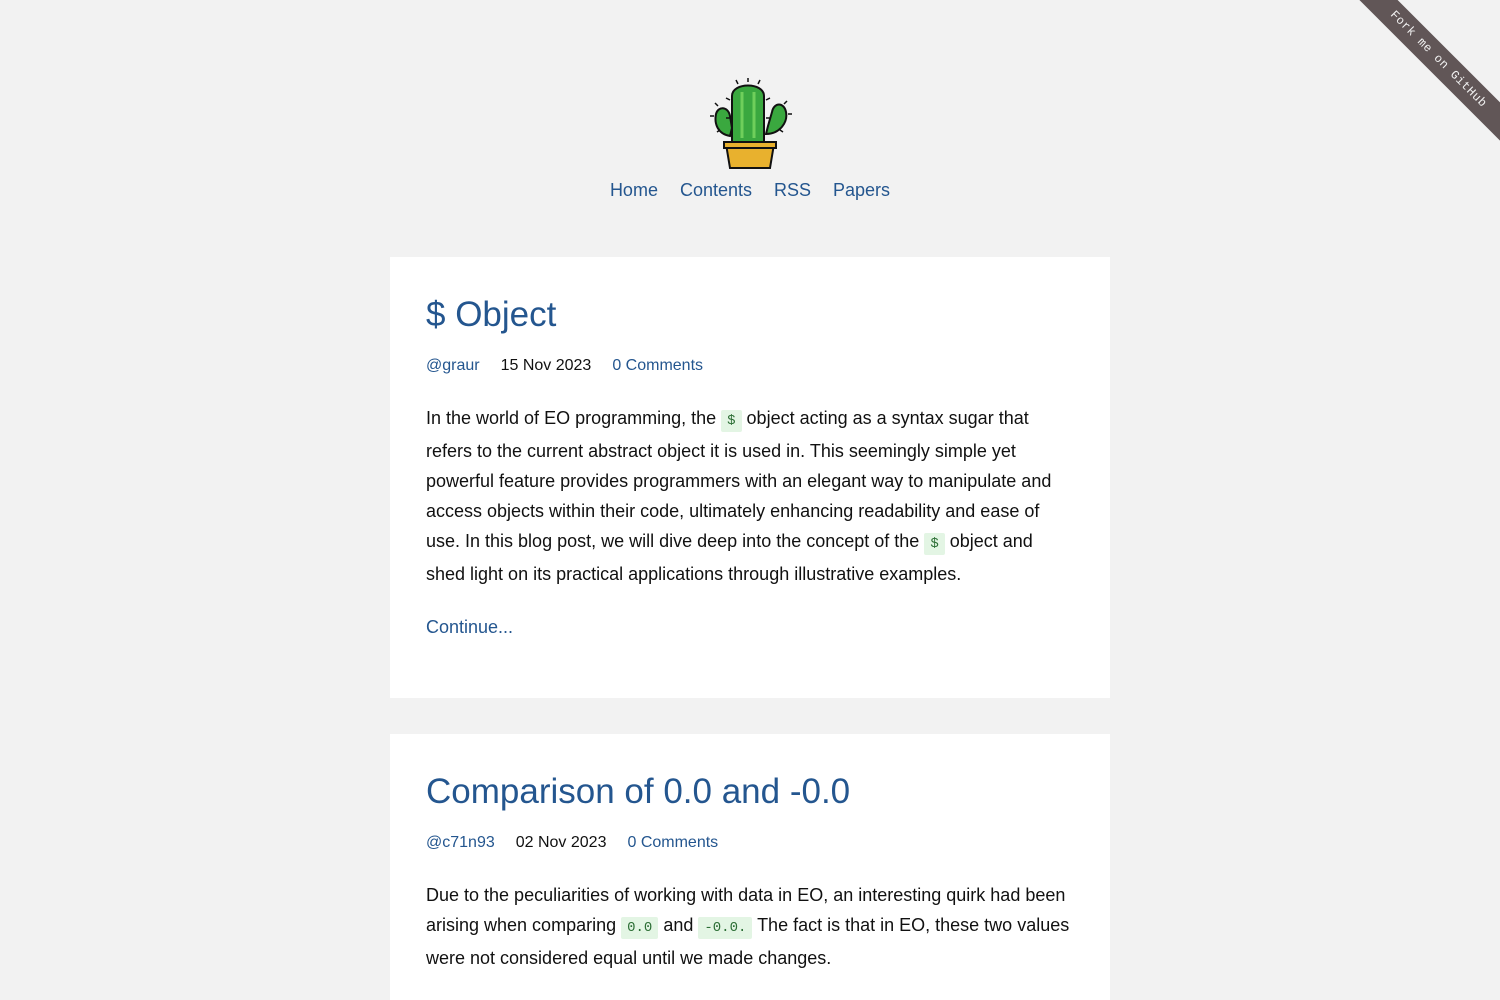  Describe the element at coordinates (750, 843) in the screenshot. I see `post-meta: @c71n93 02 Nov 2023 0 Comments` at that location.